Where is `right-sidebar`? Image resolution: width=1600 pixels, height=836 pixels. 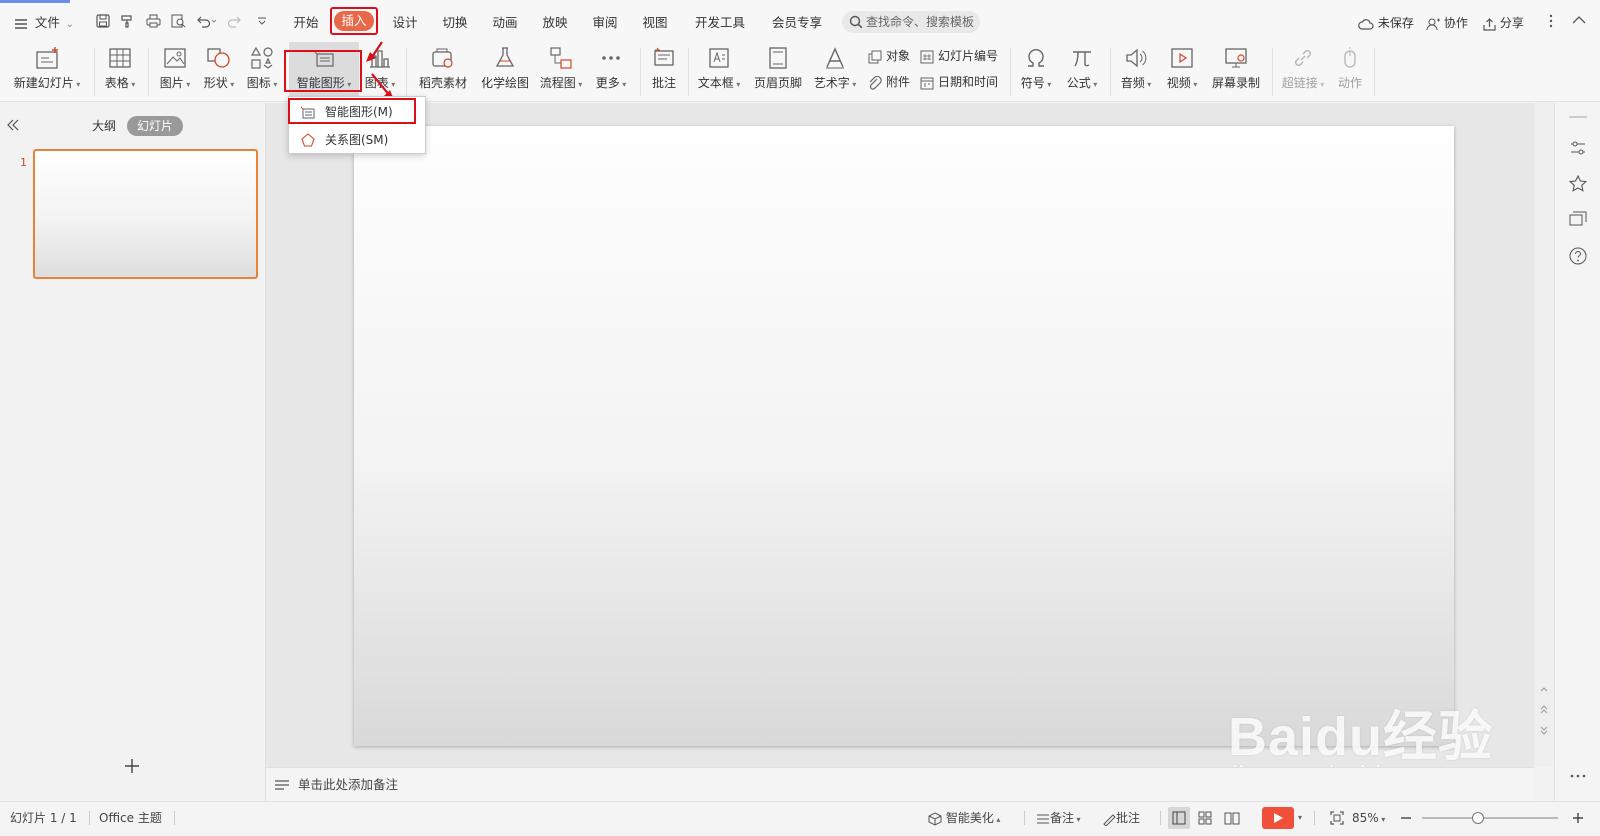 right-sidebar is located at coordinates (1577, 452).